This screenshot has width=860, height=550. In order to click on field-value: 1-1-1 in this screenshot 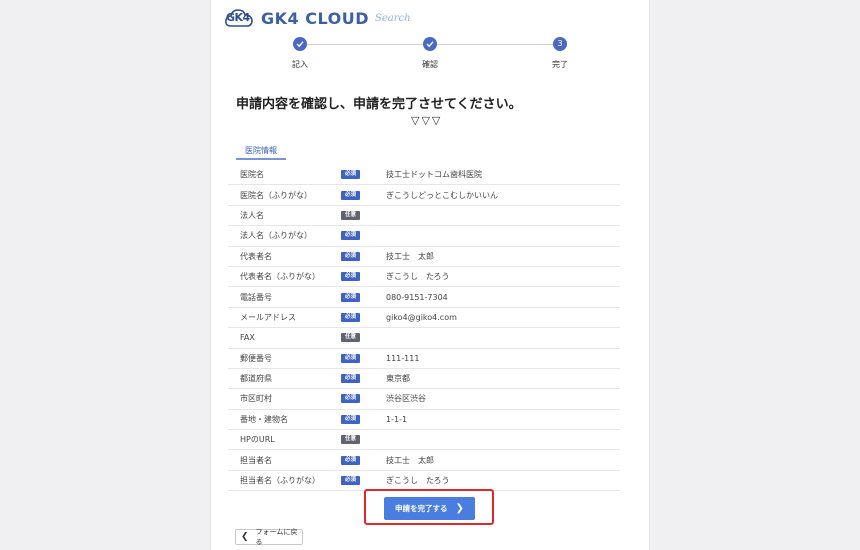, I will do `click(397, 419)`.